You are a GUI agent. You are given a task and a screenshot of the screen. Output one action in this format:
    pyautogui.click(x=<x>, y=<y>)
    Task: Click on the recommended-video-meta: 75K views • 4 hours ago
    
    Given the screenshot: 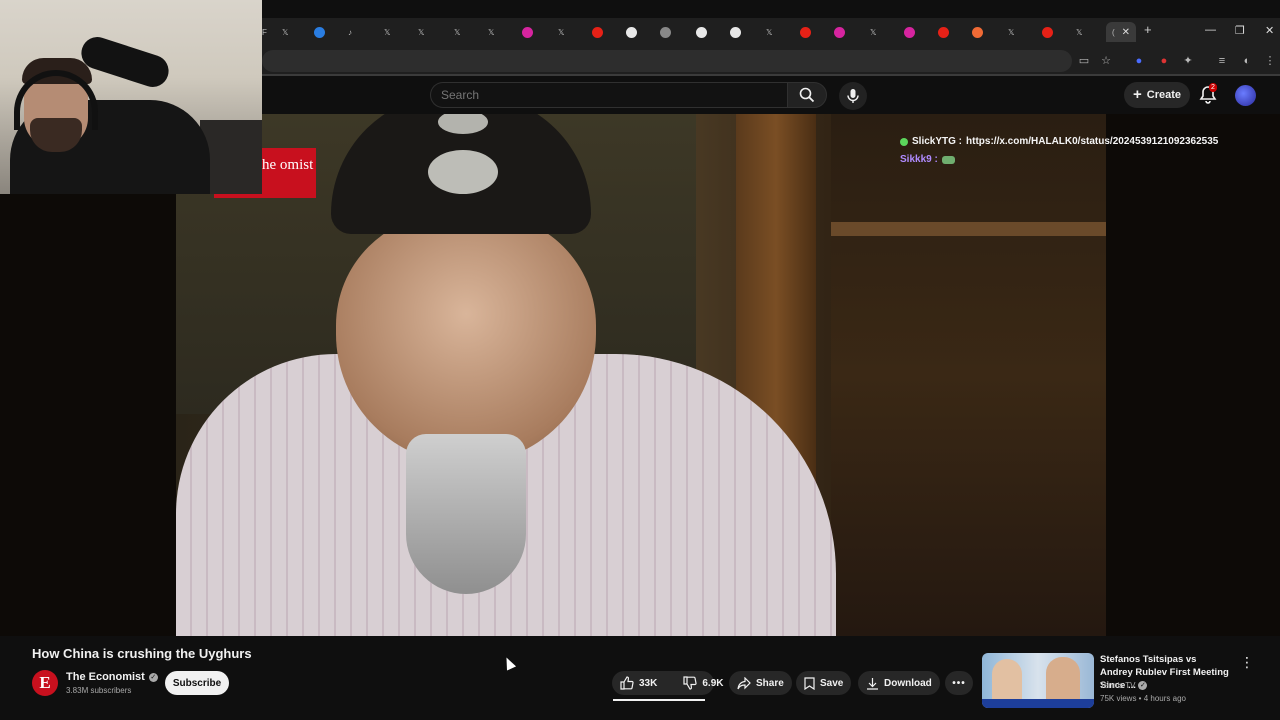 What is the action you would take?
    pyautogui.click(x=1143, y=698)
    